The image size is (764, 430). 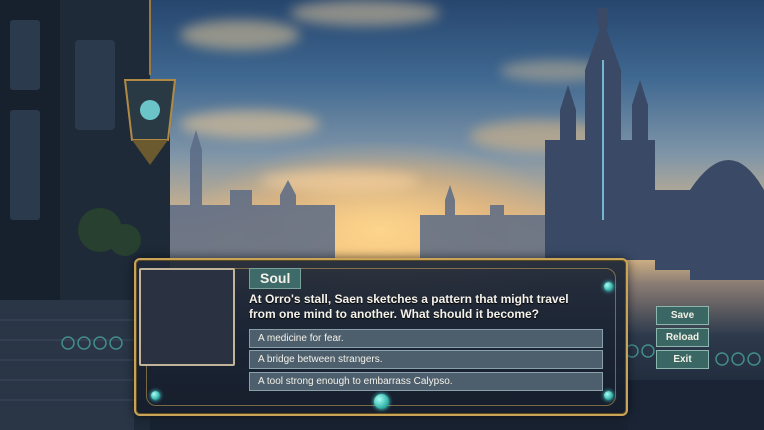 I want to click on reload-button: Reload, so click(x=682, y=337).